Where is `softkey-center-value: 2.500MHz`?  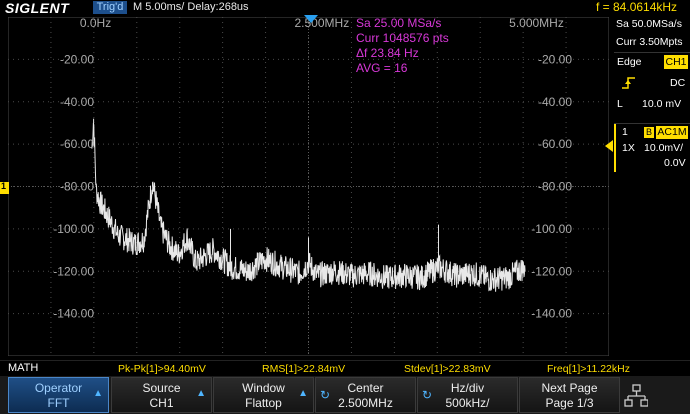 softkey-center-value: 2.500MHz is located at coordinates (365, 403).